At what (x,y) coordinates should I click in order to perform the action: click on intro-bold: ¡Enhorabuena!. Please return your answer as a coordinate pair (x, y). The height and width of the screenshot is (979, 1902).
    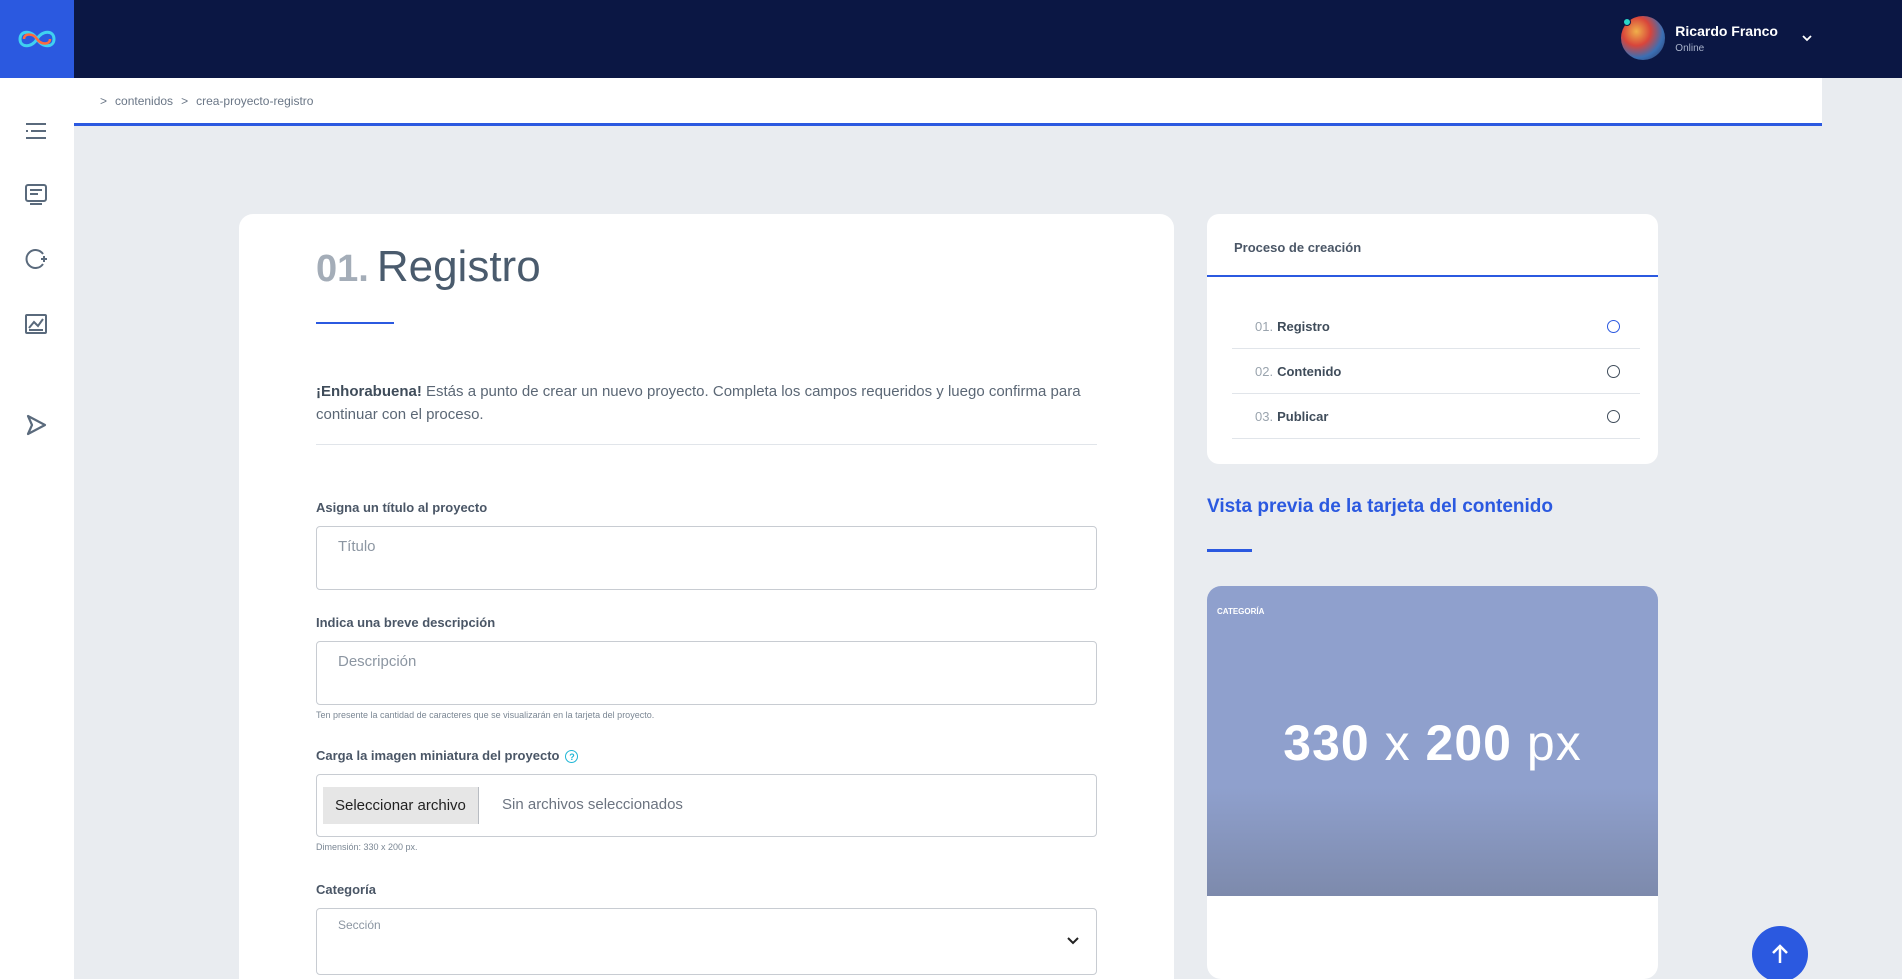
    Looking at the image, I should click on (369, 391).